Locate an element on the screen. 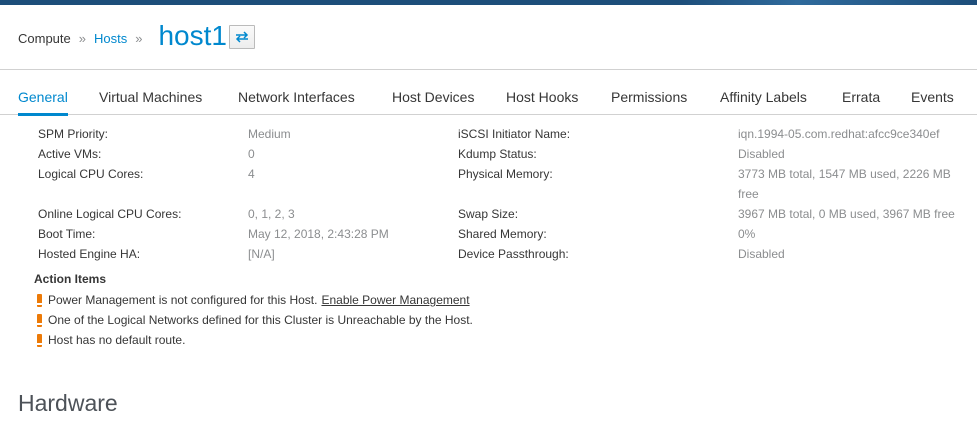  swap-arrows-icon is located at coordinates (242, 37).